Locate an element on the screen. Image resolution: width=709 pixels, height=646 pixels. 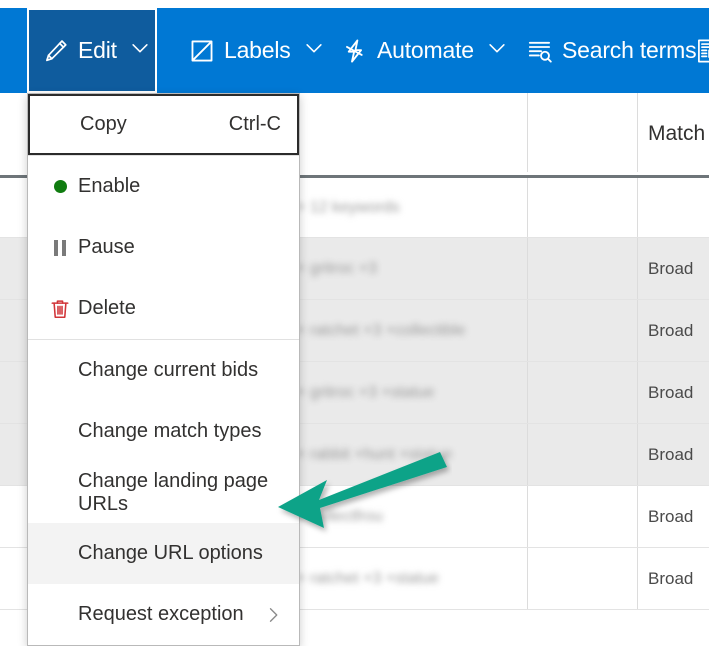
menu-item-label: Copy is located at coordinates (103, 124).